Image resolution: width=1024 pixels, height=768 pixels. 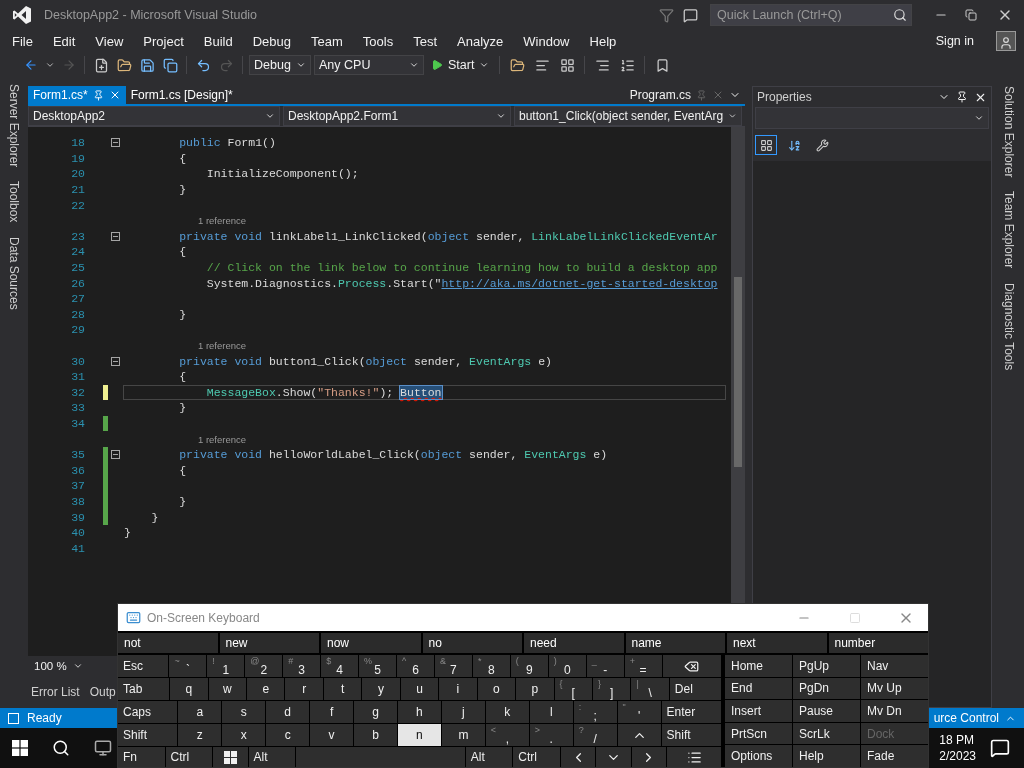 What do you see at coordinates (200, 712) in the screenshot?
I see `keyboard-key: a` at bounding box center [200, 712].